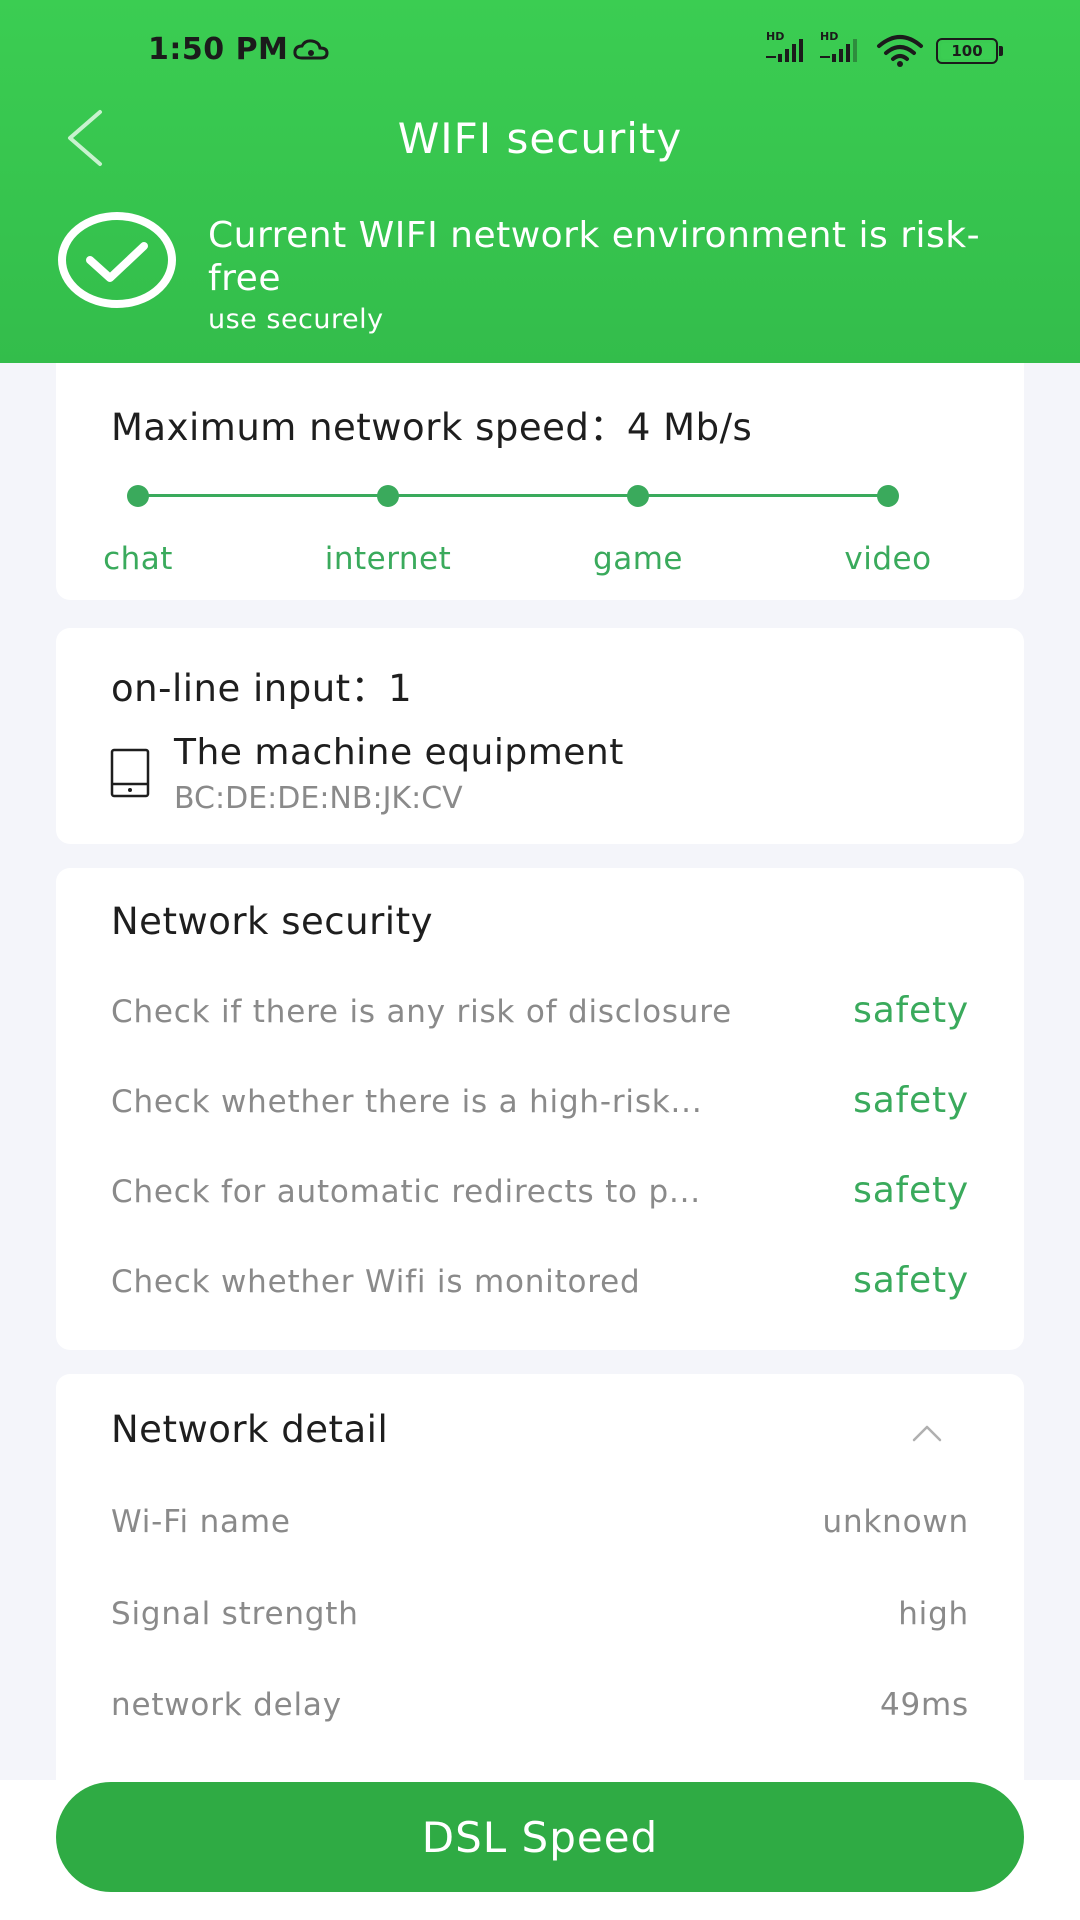  Describe the element at coordinates (262, 688) in the screenshot. I see `online-count-title: on-line input：1` at that location.